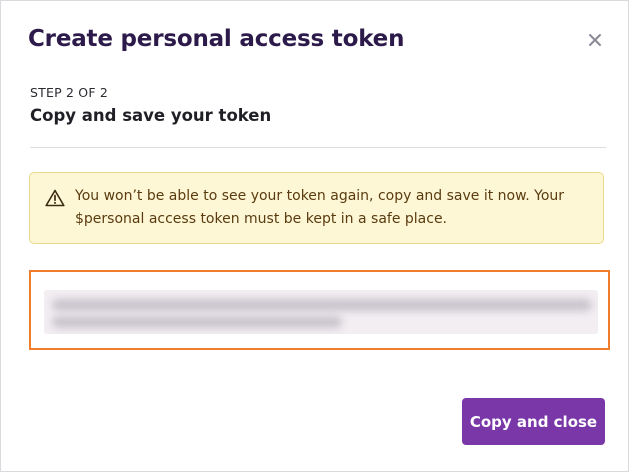 The width and height of the screenshot is (629, 472). Describe the element at coordinates (69, 92) in the screenshot. I see `step-indicator: STEP 2 OF 2` at that location.